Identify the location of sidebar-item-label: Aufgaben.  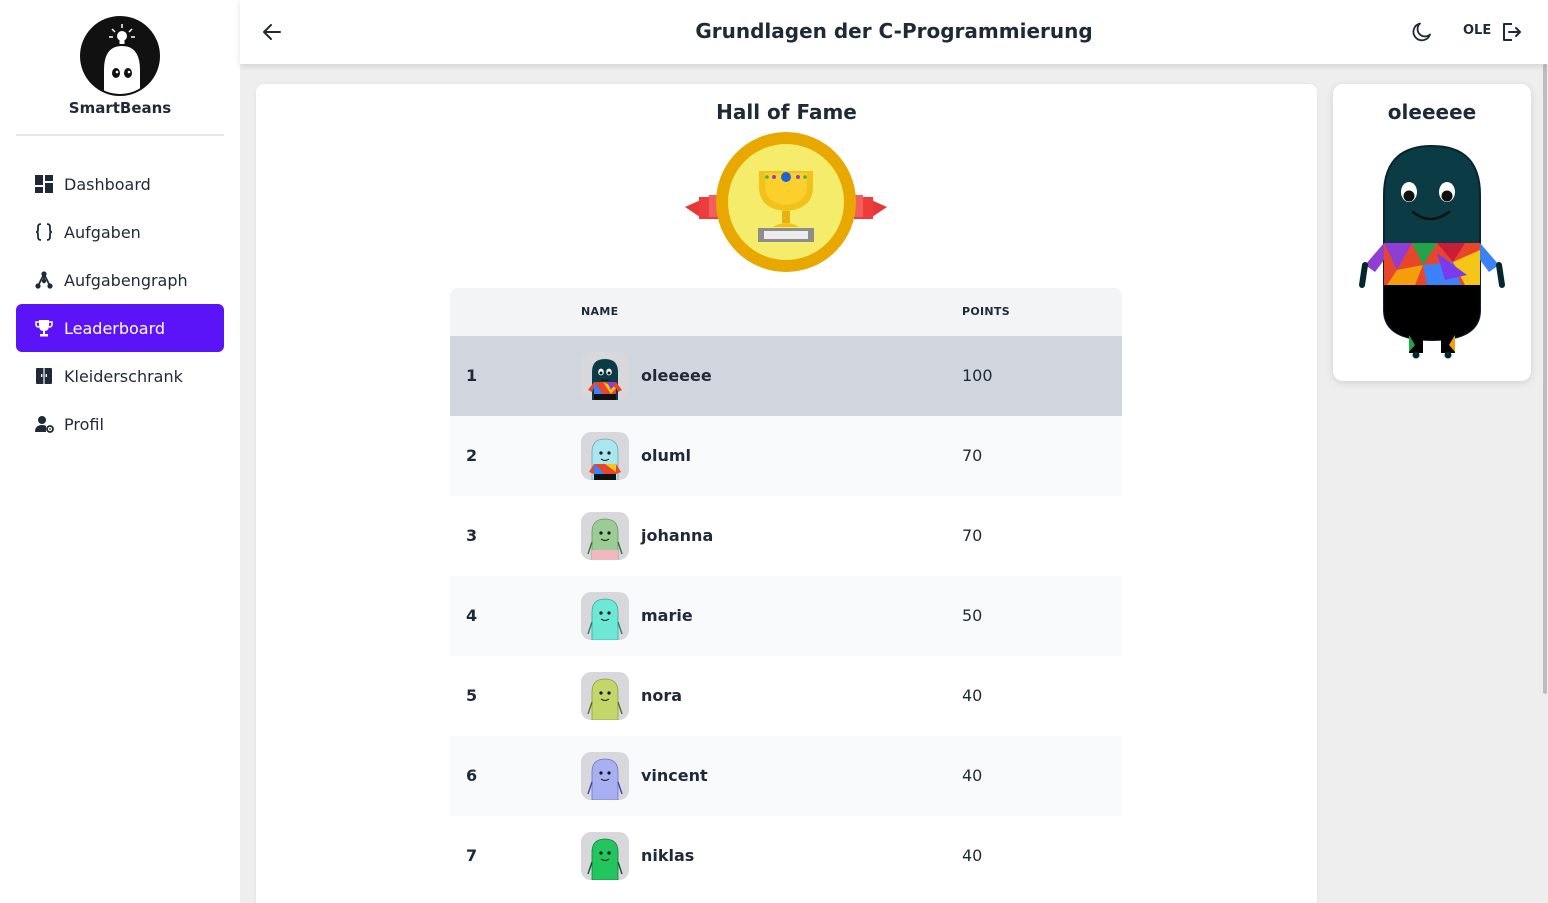
(102, 232).